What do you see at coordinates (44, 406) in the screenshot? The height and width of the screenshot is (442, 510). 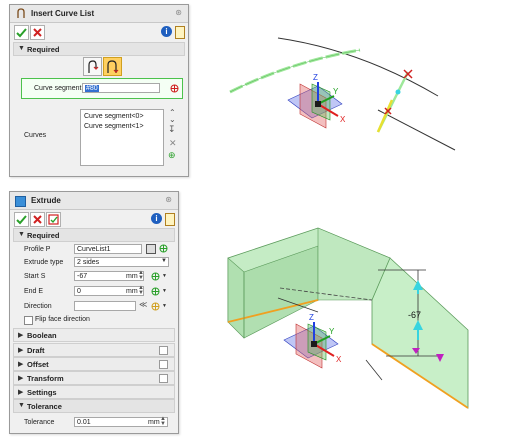 I see `tolerance-section-label: Tolerance` at bounding box center [44, 406].